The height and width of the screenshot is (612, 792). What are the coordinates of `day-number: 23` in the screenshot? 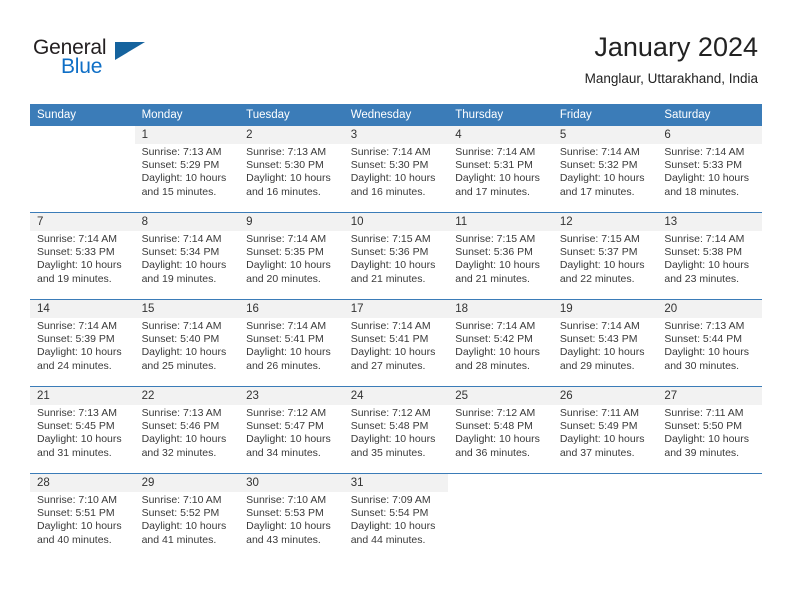 It's located at (252, 396).